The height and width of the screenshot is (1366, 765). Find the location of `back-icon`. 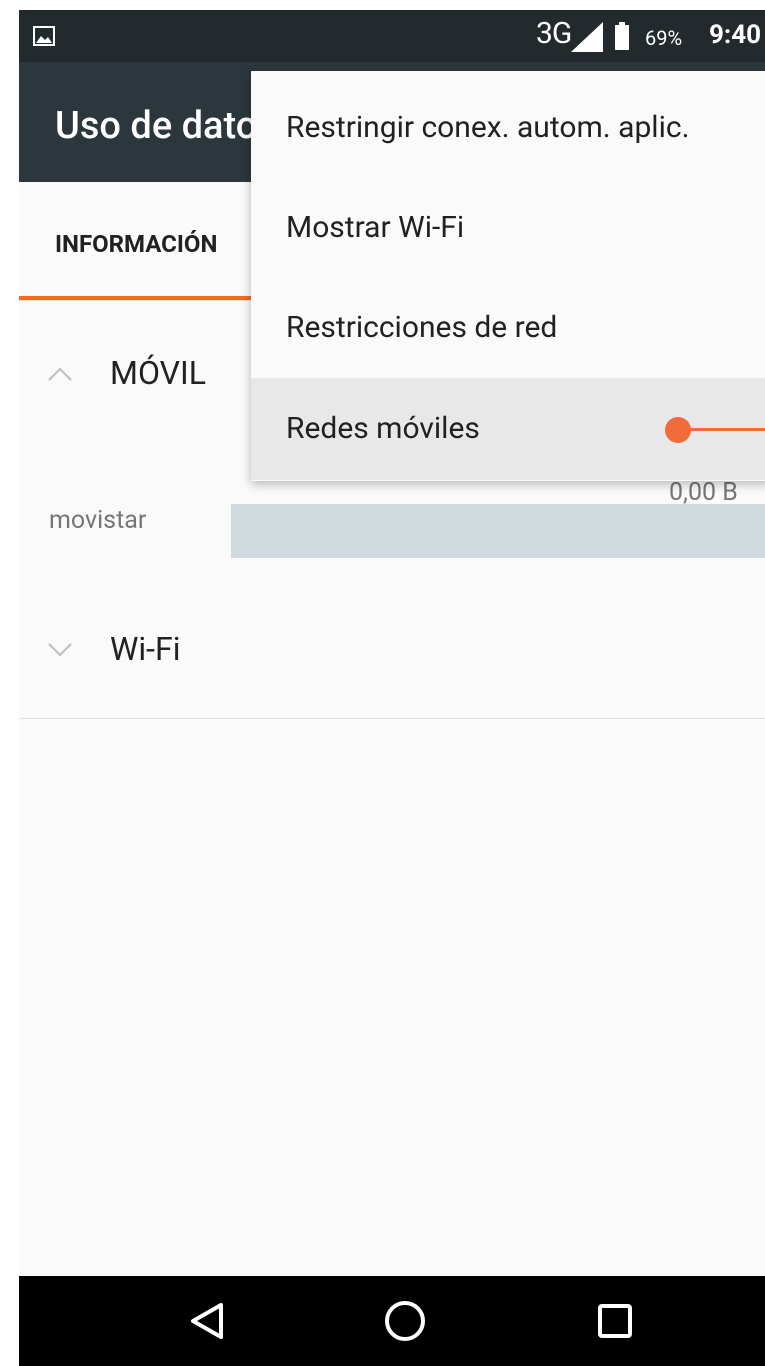

back-icon is located at coordinates (207, 1321).